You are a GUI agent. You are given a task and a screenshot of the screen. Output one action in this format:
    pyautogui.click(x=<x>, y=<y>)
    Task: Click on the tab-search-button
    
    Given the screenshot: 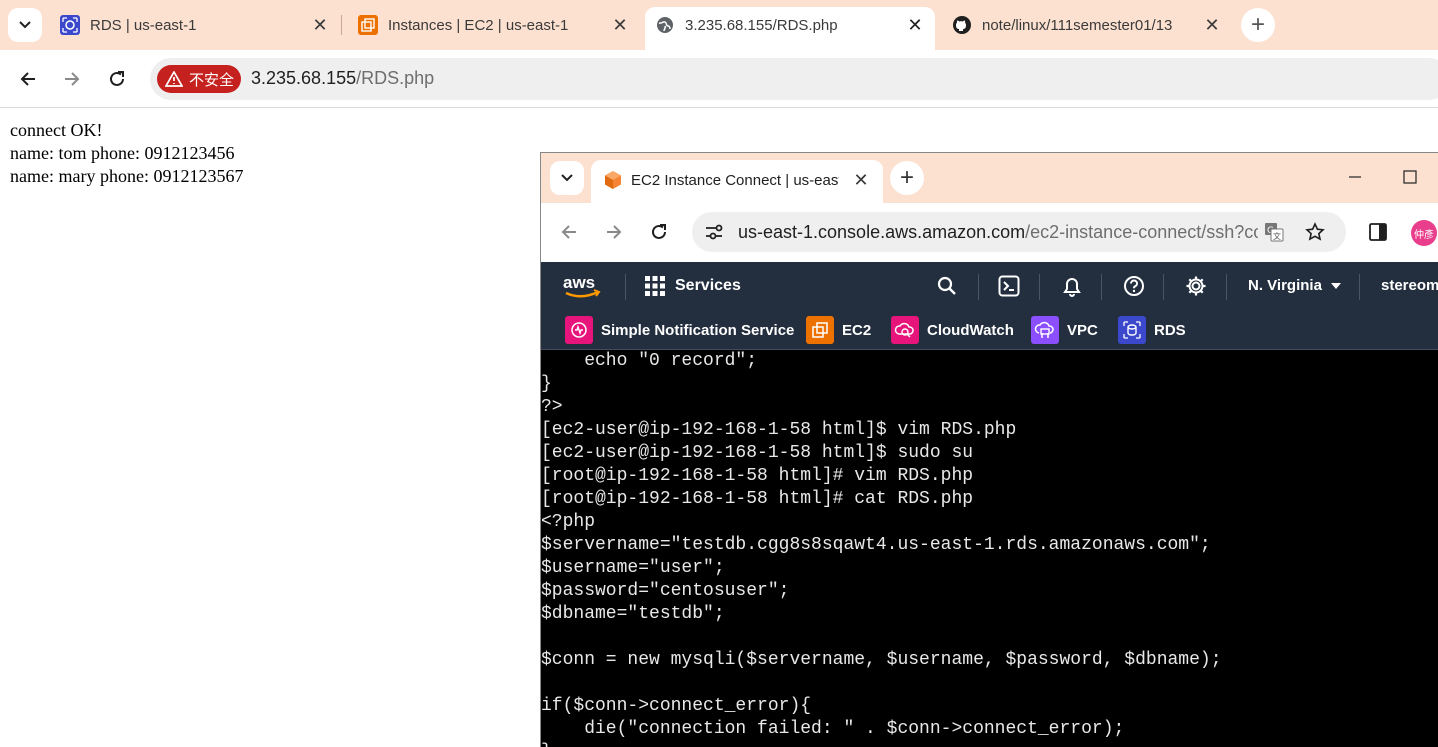 What is the action you would take?
    pyautogui.click(x=567, y=178)
    